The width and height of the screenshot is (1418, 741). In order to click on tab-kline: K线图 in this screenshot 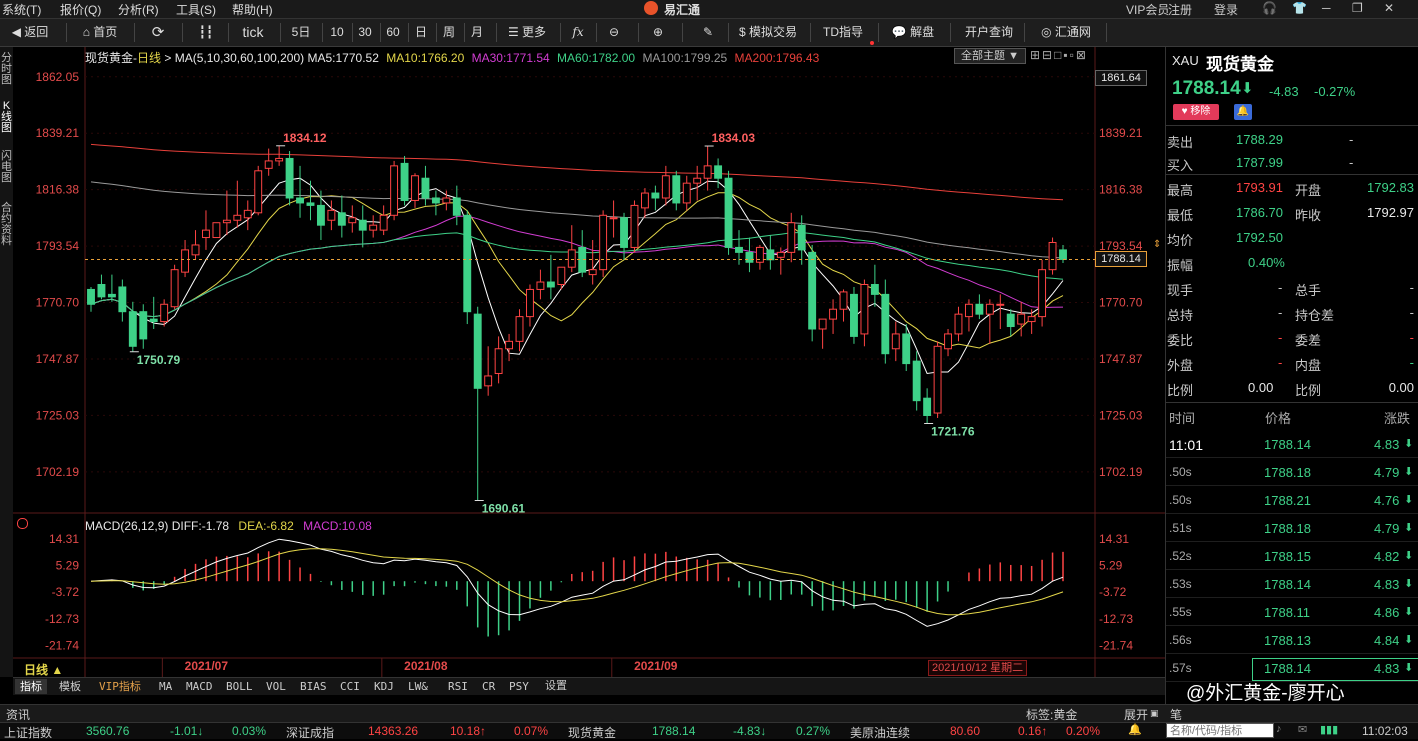, I will do `click(6, 117)`.